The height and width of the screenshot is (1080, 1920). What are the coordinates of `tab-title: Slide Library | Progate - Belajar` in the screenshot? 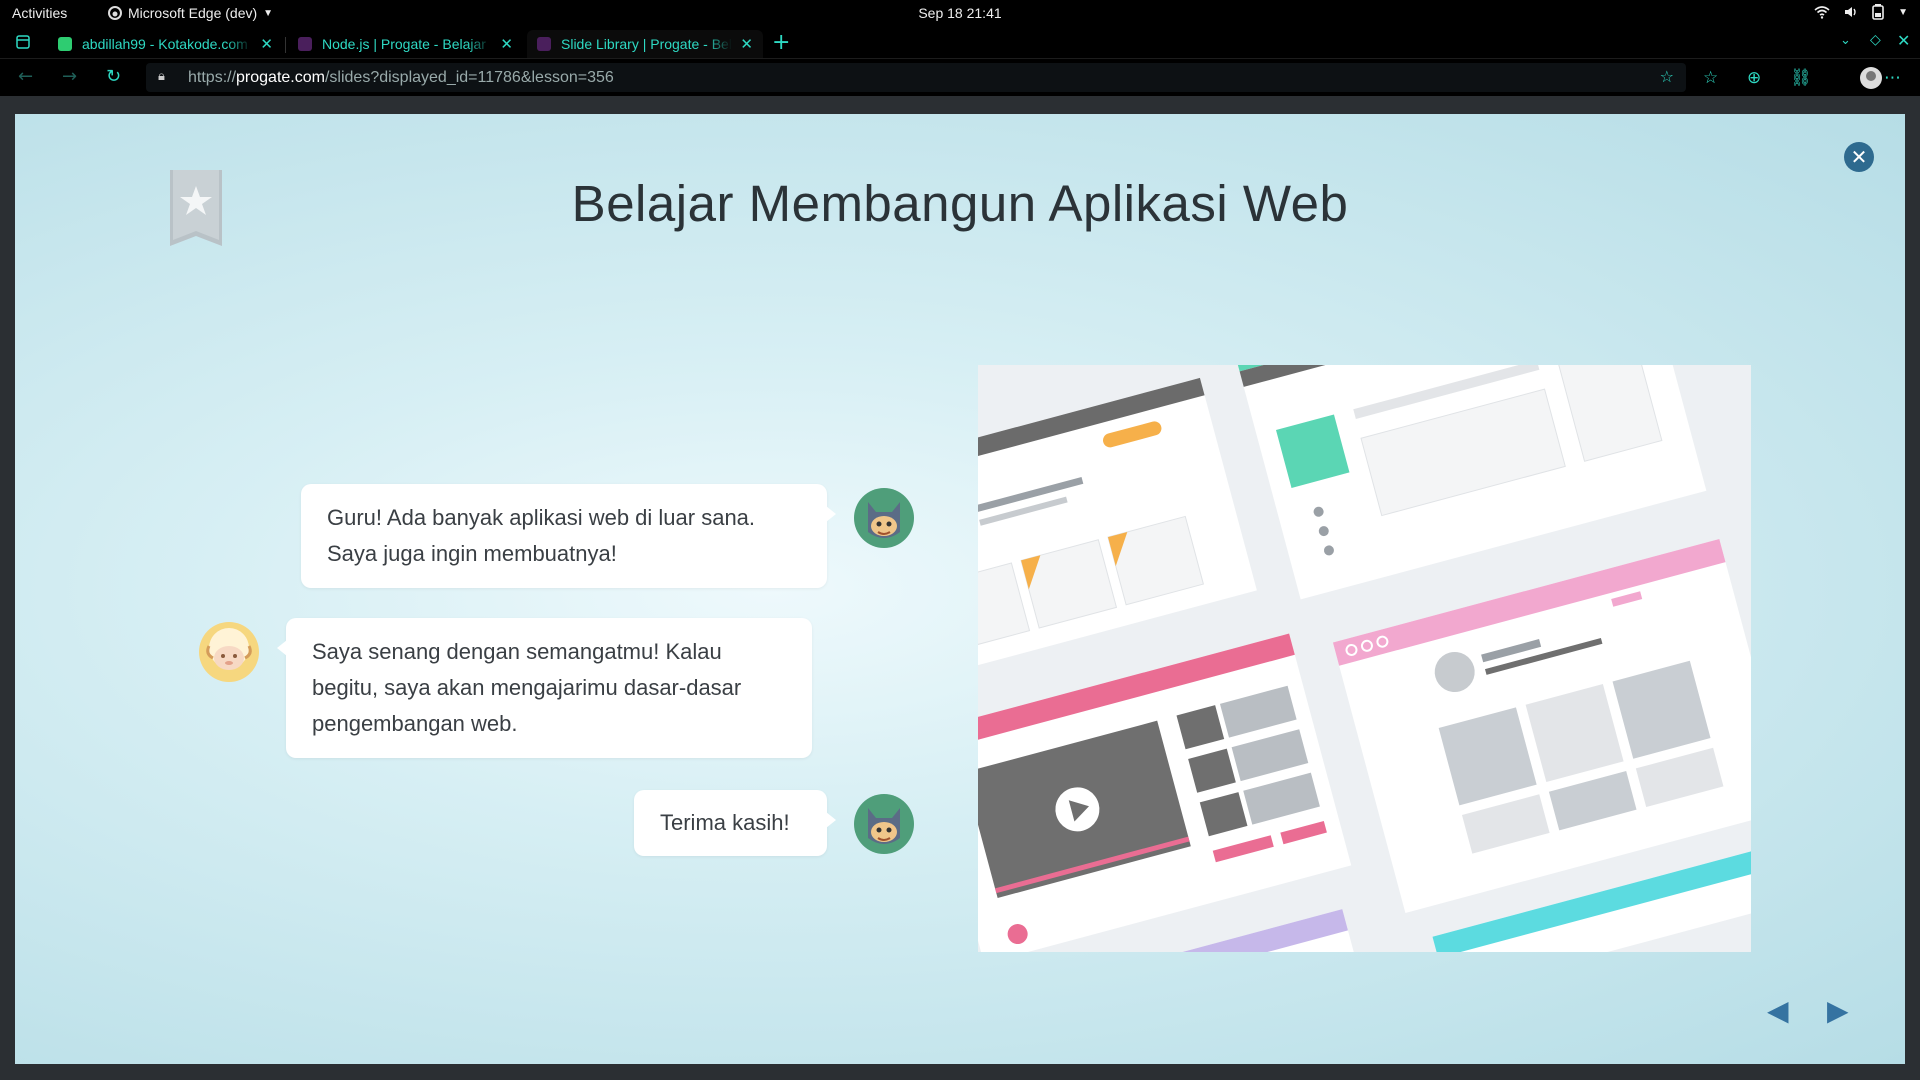 It's located at (646, 44).